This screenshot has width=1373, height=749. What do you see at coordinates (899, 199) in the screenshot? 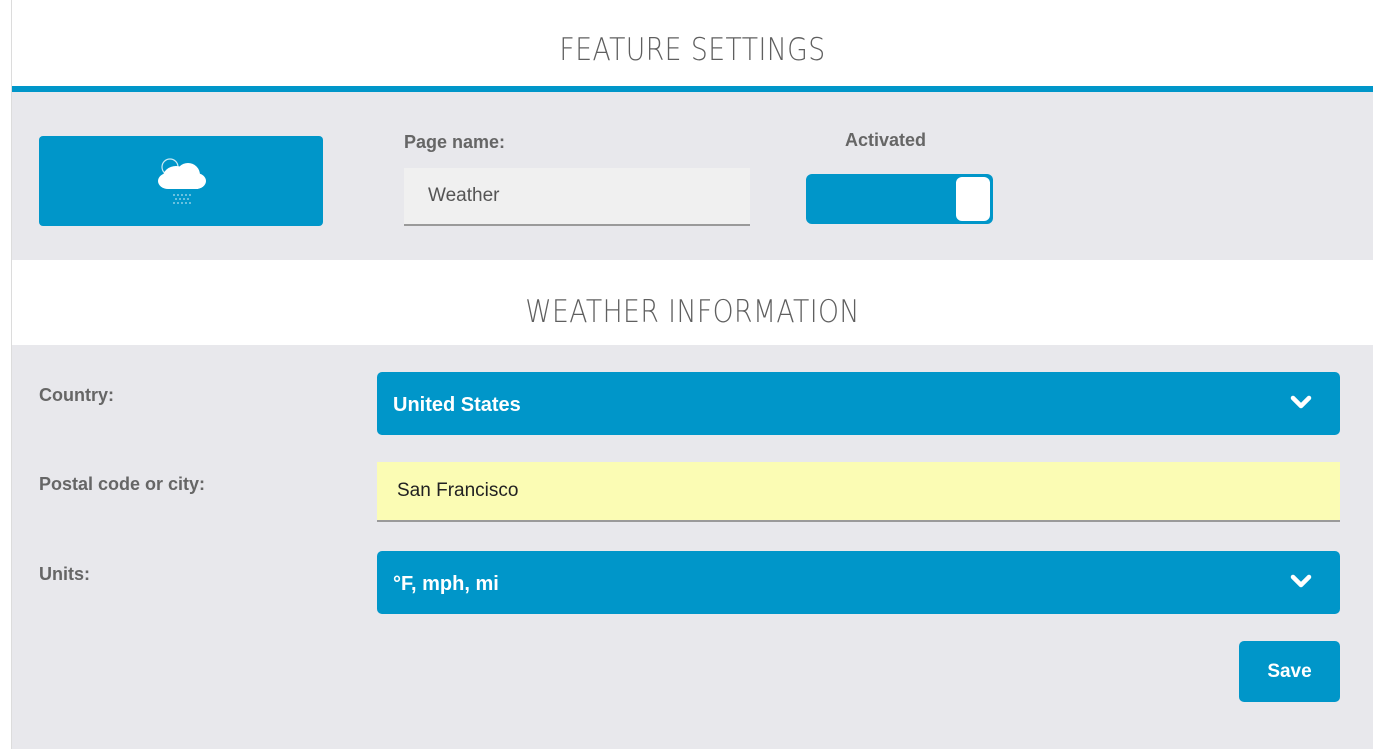
I see `activated-toggle` at bounding box center [899, 199].